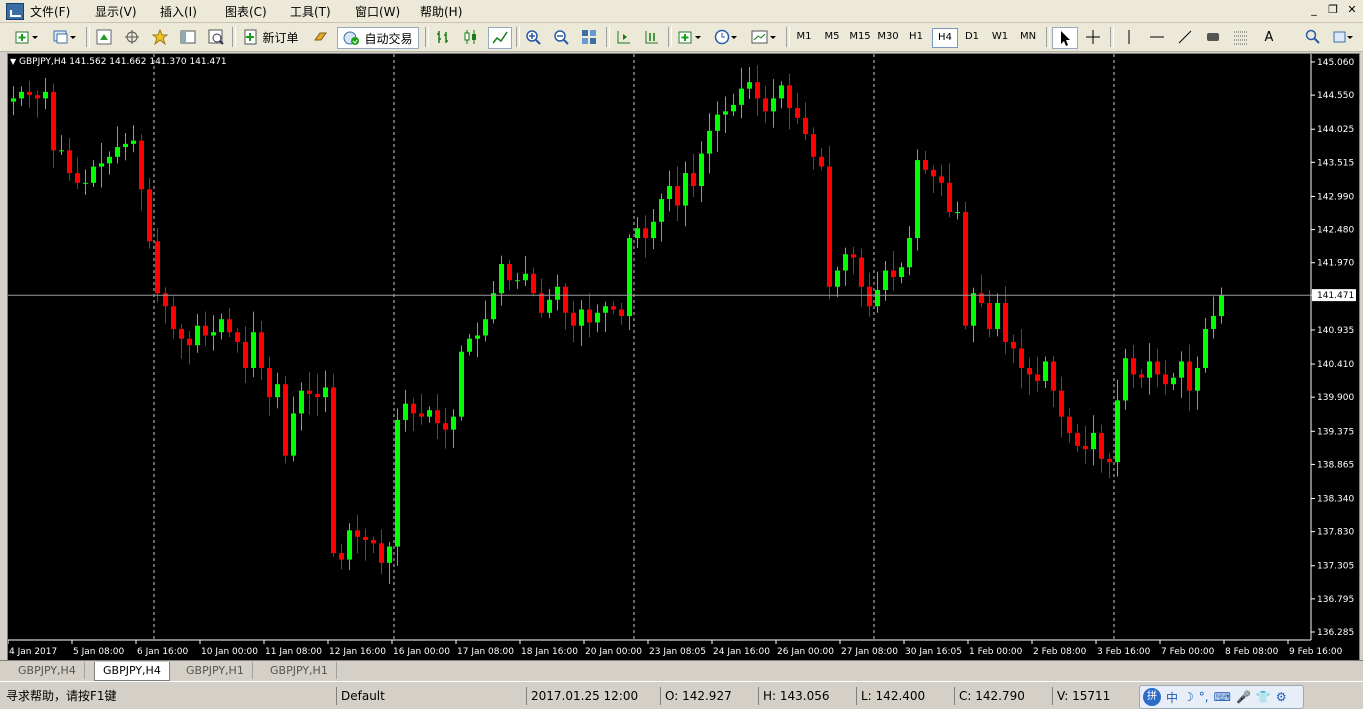 Image resolution: width=1363 pixels, height=709 pixels. I want to click on chart-shift-icon, so click(623, 37).